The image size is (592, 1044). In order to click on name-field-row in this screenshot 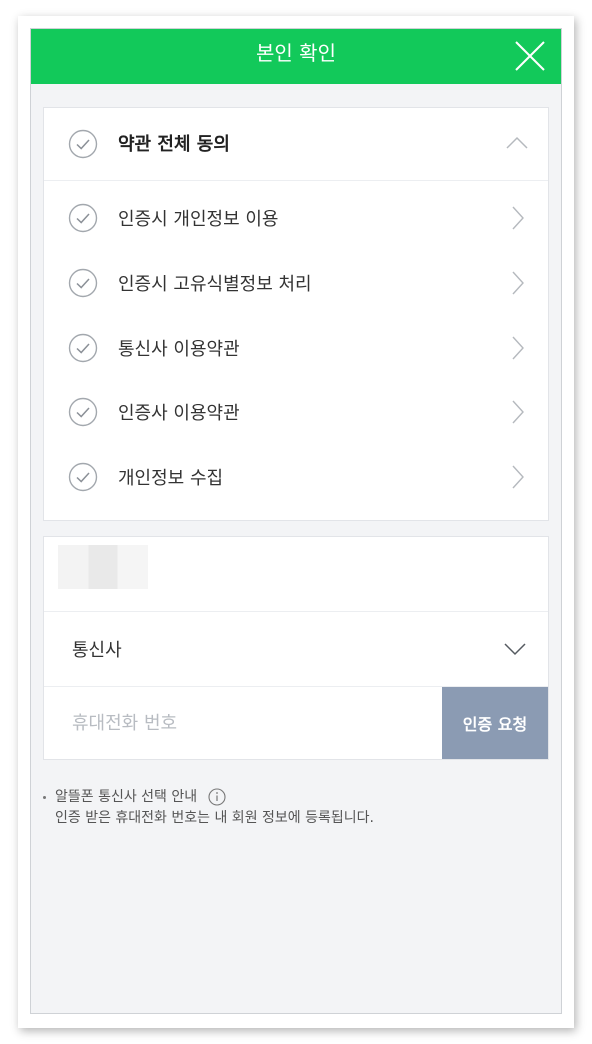, I will do `click(296, 574)`.